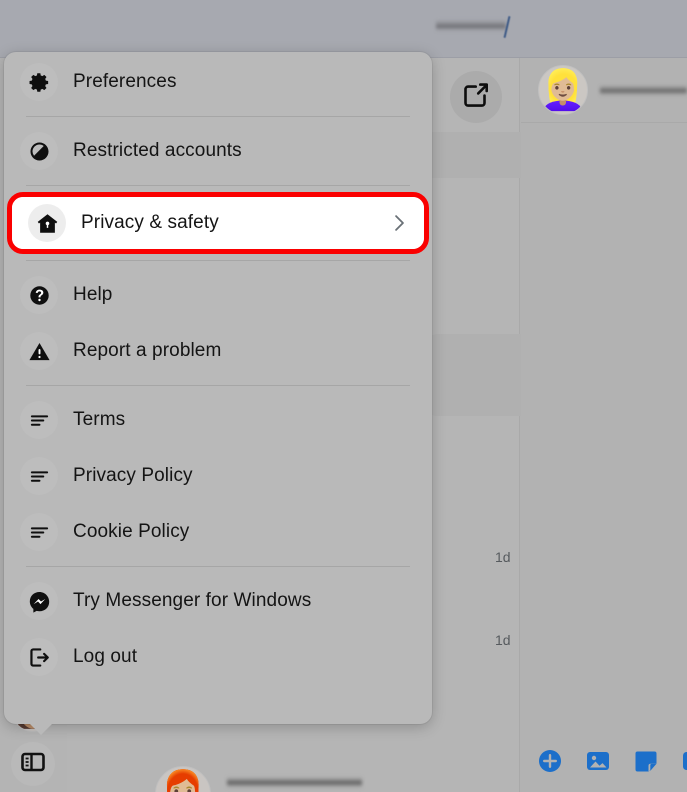  I want to click on menu-item-cookie-policy: Cookie Policy, so click(218, 532).